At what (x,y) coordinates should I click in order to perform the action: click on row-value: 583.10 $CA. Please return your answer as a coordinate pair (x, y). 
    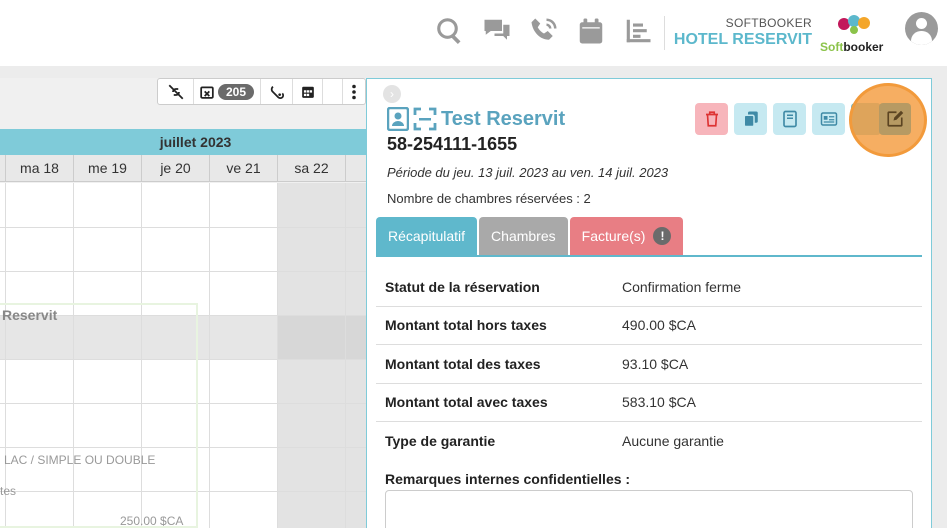
    Looking at the image, I should click on (659, 402).